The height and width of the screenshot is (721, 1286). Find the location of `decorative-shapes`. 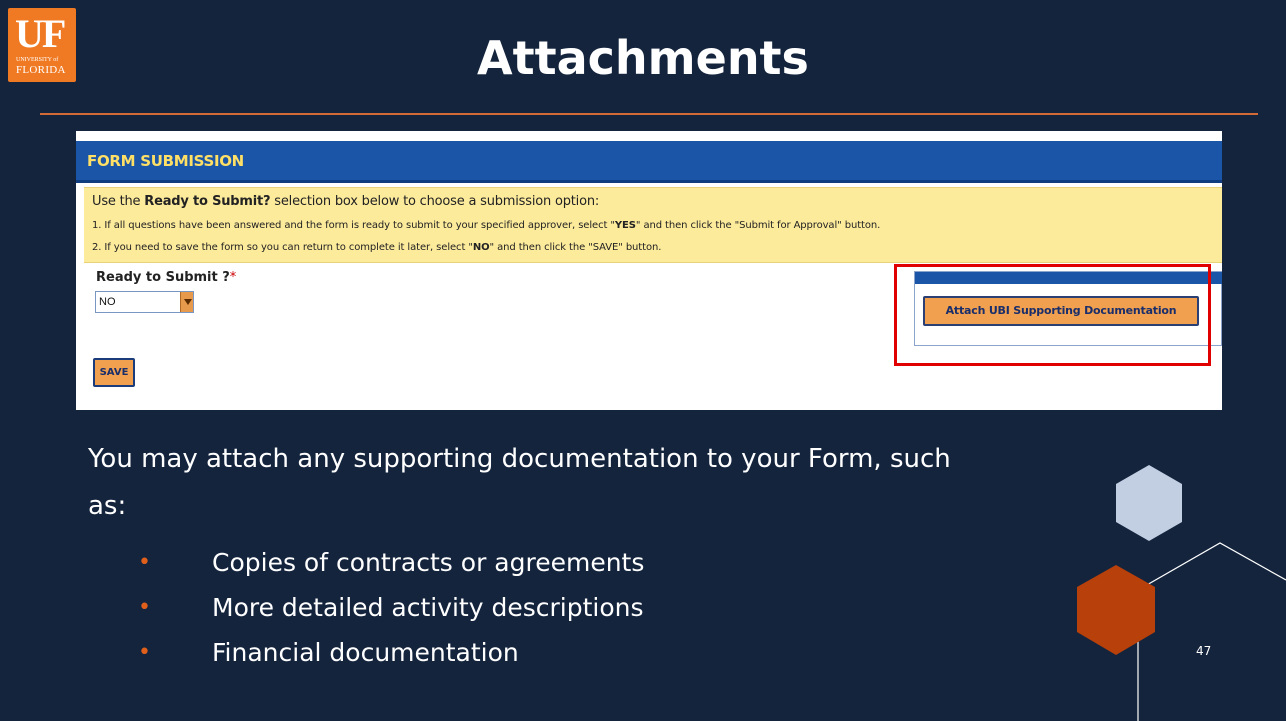

decorative-shapes is located at coordinates (1181, 593).